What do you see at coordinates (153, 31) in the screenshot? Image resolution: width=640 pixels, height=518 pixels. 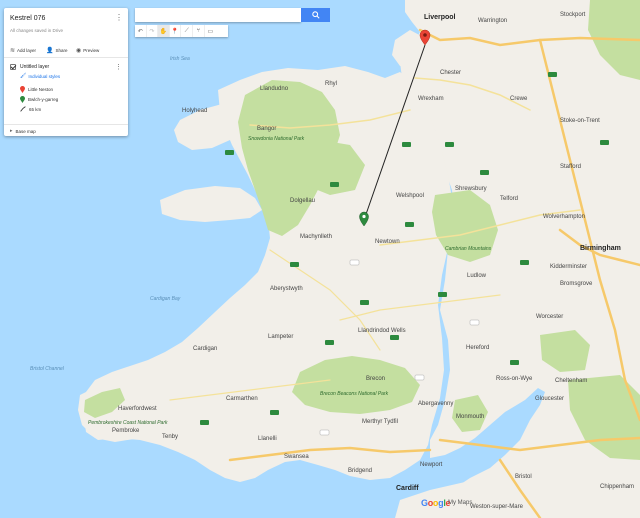 I see `redo-icon: ↷` at bounding box center [153, 31].